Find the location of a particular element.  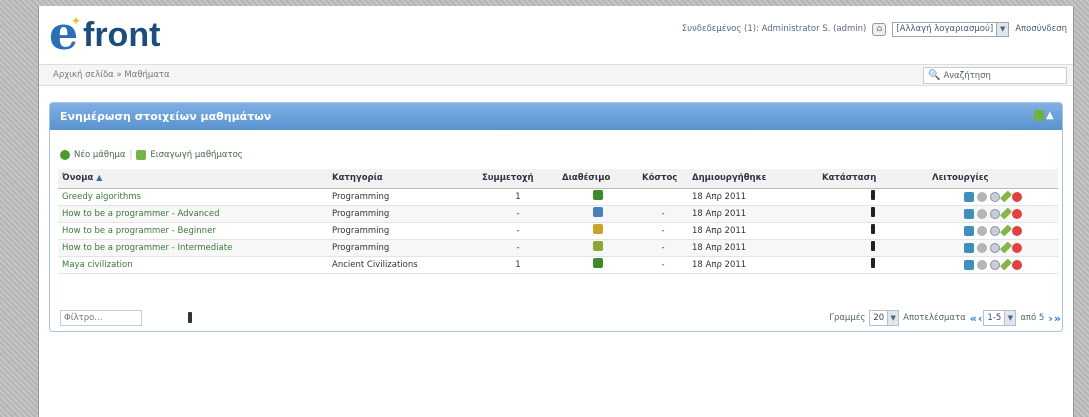

course-available-cell is located at coordinates (598, 214).